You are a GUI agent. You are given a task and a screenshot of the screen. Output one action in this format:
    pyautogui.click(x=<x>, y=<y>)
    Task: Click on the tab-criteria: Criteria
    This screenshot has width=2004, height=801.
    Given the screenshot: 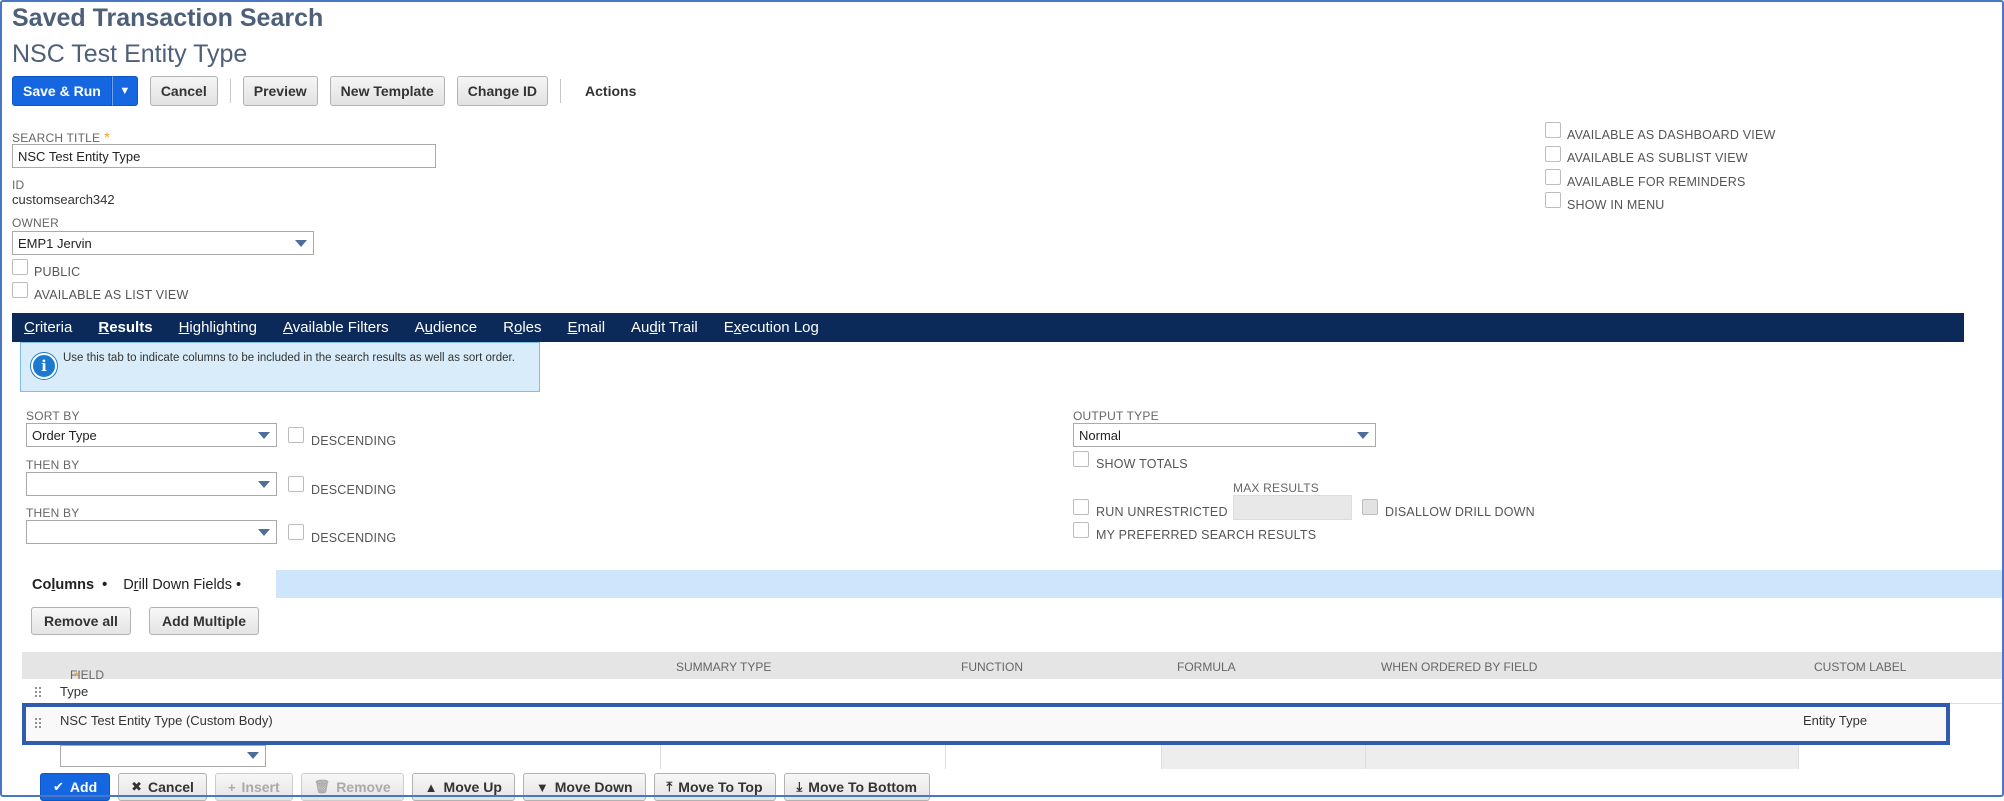 What is the action you would take?
    pyautogui.click(x=48, y=327)
    